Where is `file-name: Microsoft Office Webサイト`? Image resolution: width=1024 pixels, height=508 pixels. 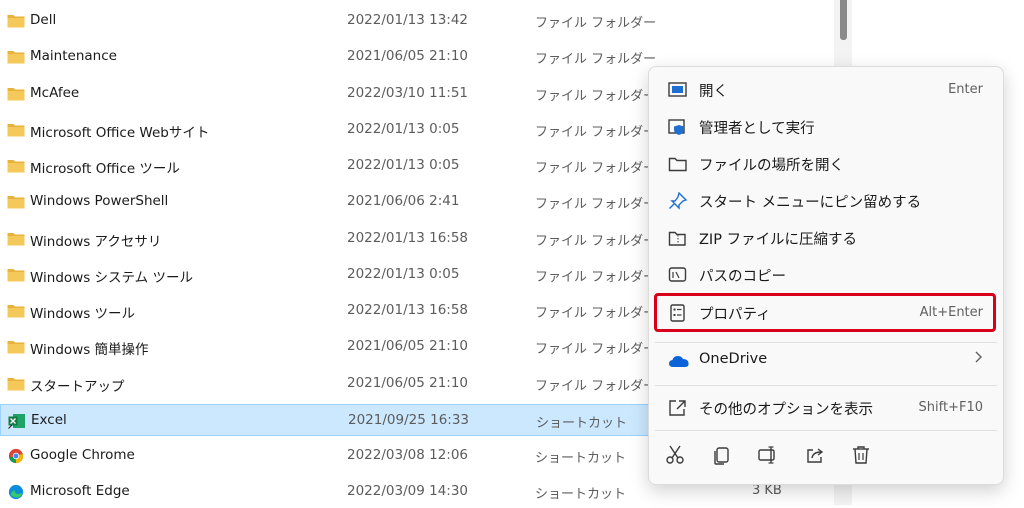
file-name: Microsoft Office Webサイト is located at coordinates (120, 132).